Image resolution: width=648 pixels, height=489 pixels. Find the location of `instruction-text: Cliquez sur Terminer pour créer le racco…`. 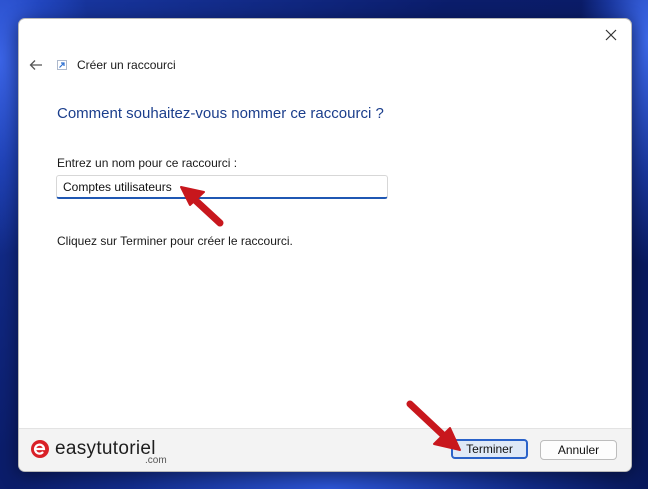

instruction-text: Cliquez sur Terminer pour créer le racco… is located at coordinates (175, 241).